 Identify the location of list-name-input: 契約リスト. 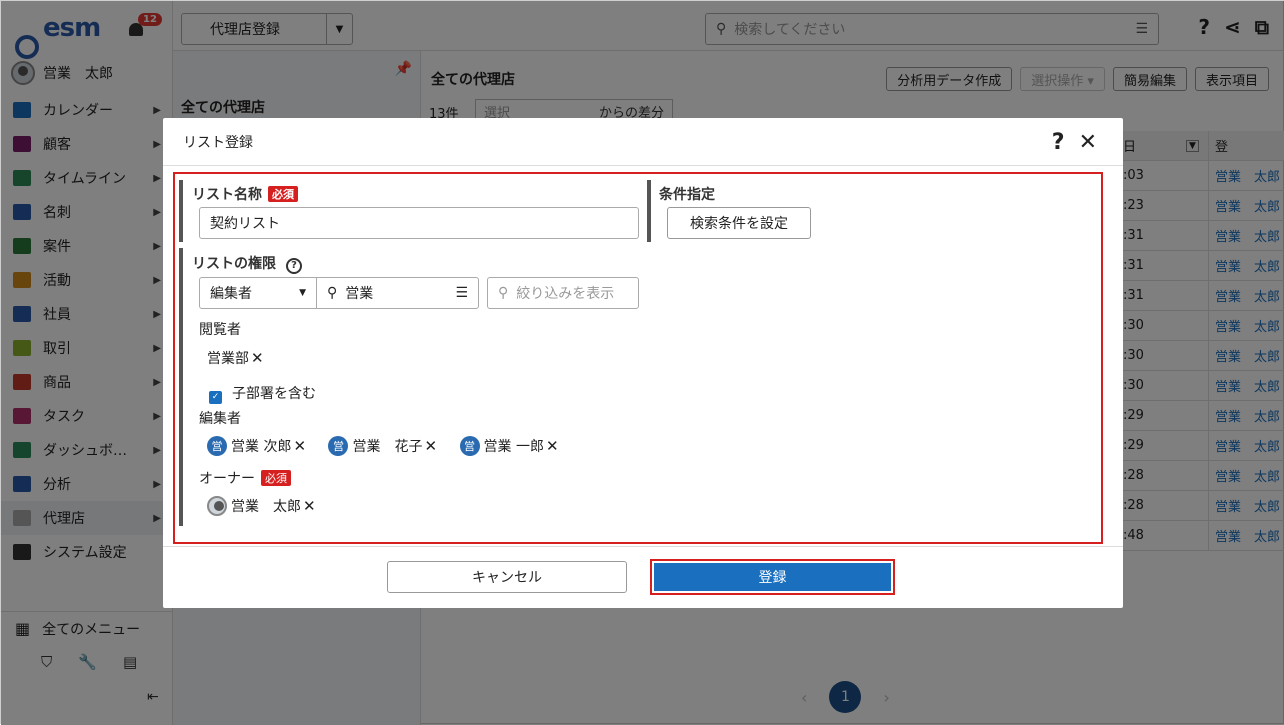
(419, 223).